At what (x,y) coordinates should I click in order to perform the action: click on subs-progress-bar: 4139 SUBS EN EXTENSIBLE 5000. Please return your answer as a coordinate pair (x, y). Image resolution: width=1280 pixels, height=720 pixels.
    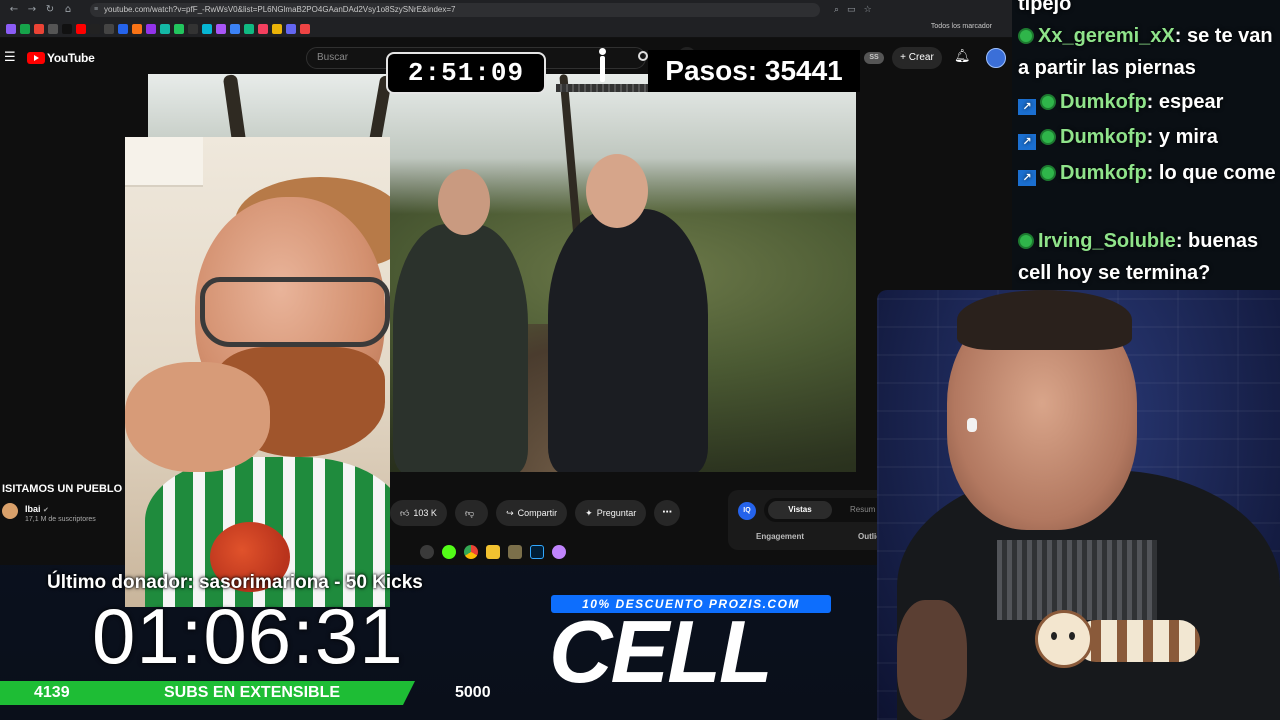
    Looking at the image, I should click on (250, 693).